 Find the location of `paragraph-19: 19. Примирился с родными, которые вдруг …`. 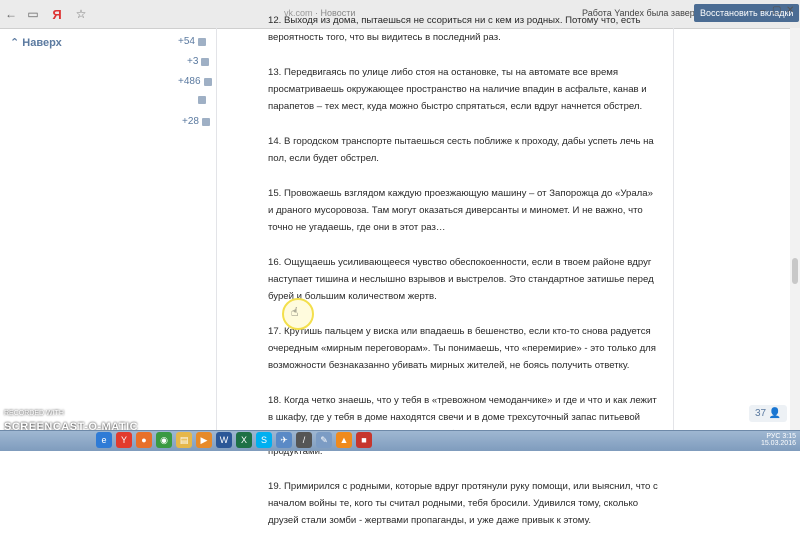

paragraph-19: 19. Примирился с родными, которые вдруг … is located at coordinates (463, 503).